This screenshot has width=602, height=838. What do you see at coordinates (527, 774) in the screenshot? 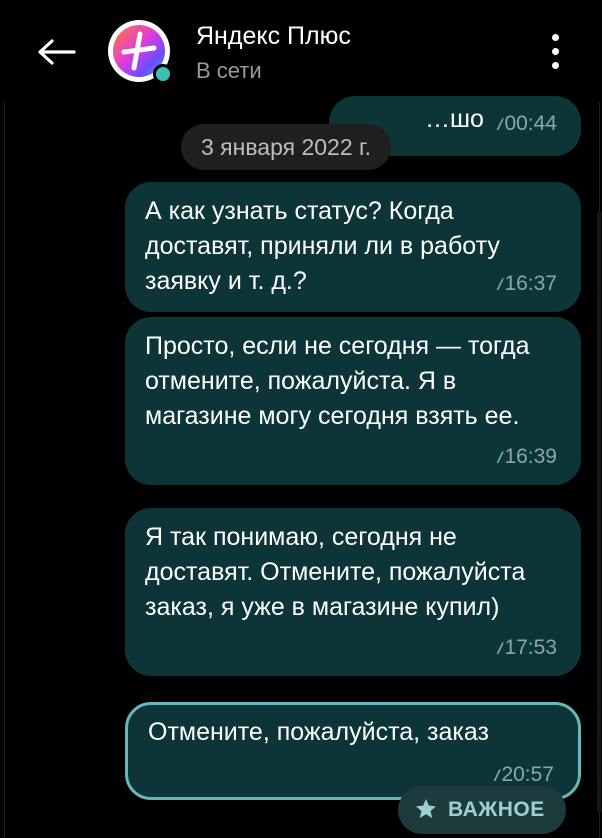
I see `message-time: 20:57` at bounding box center [527, 774].